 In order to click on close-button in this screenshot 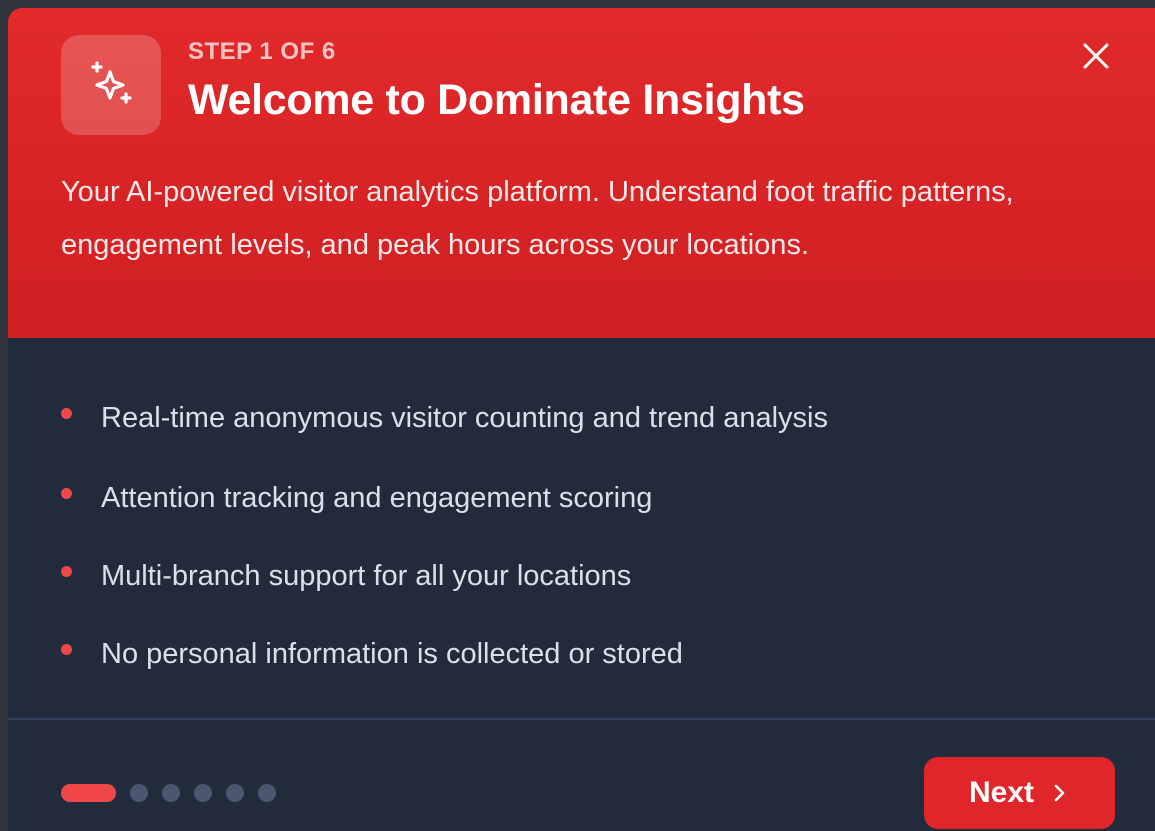, I will do `click(1096, 56)`.